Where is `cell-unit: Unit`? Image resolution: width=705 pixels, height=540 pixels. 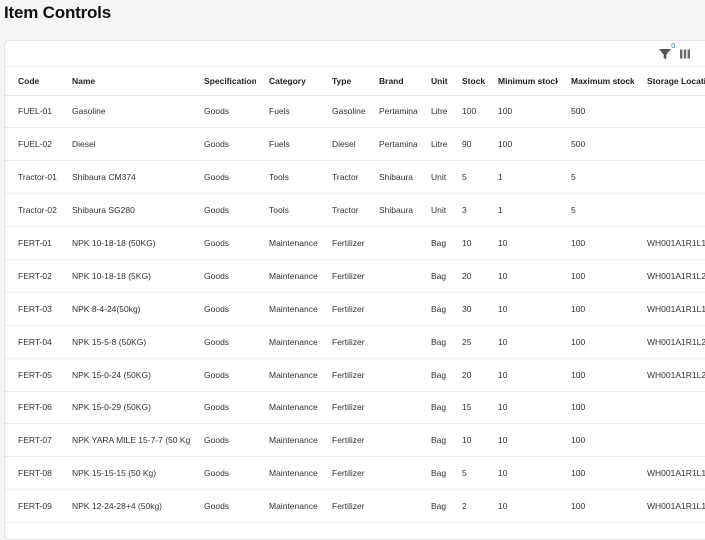 cell-unit: Unit is located at coordinates (433, 177).